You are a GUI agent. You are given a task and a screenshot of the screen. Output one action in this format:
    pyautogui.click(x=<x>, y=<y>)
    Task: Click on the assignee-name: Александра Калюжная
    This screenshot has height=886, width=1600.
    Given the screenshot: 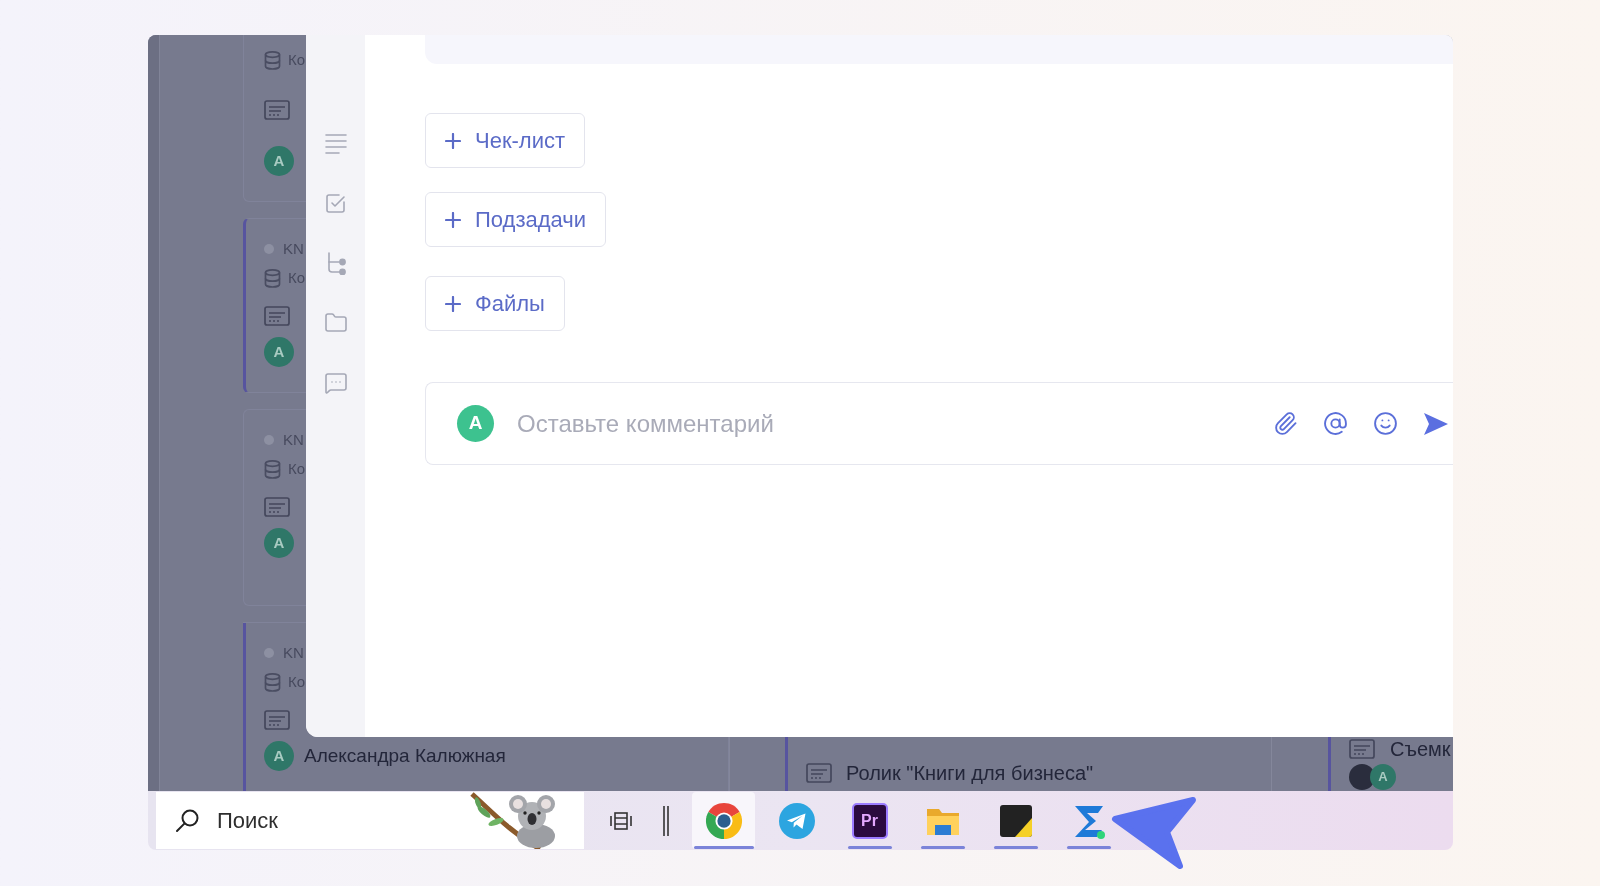 What is the action you would take?
    pyautogui.click(x=405, y=755)
    